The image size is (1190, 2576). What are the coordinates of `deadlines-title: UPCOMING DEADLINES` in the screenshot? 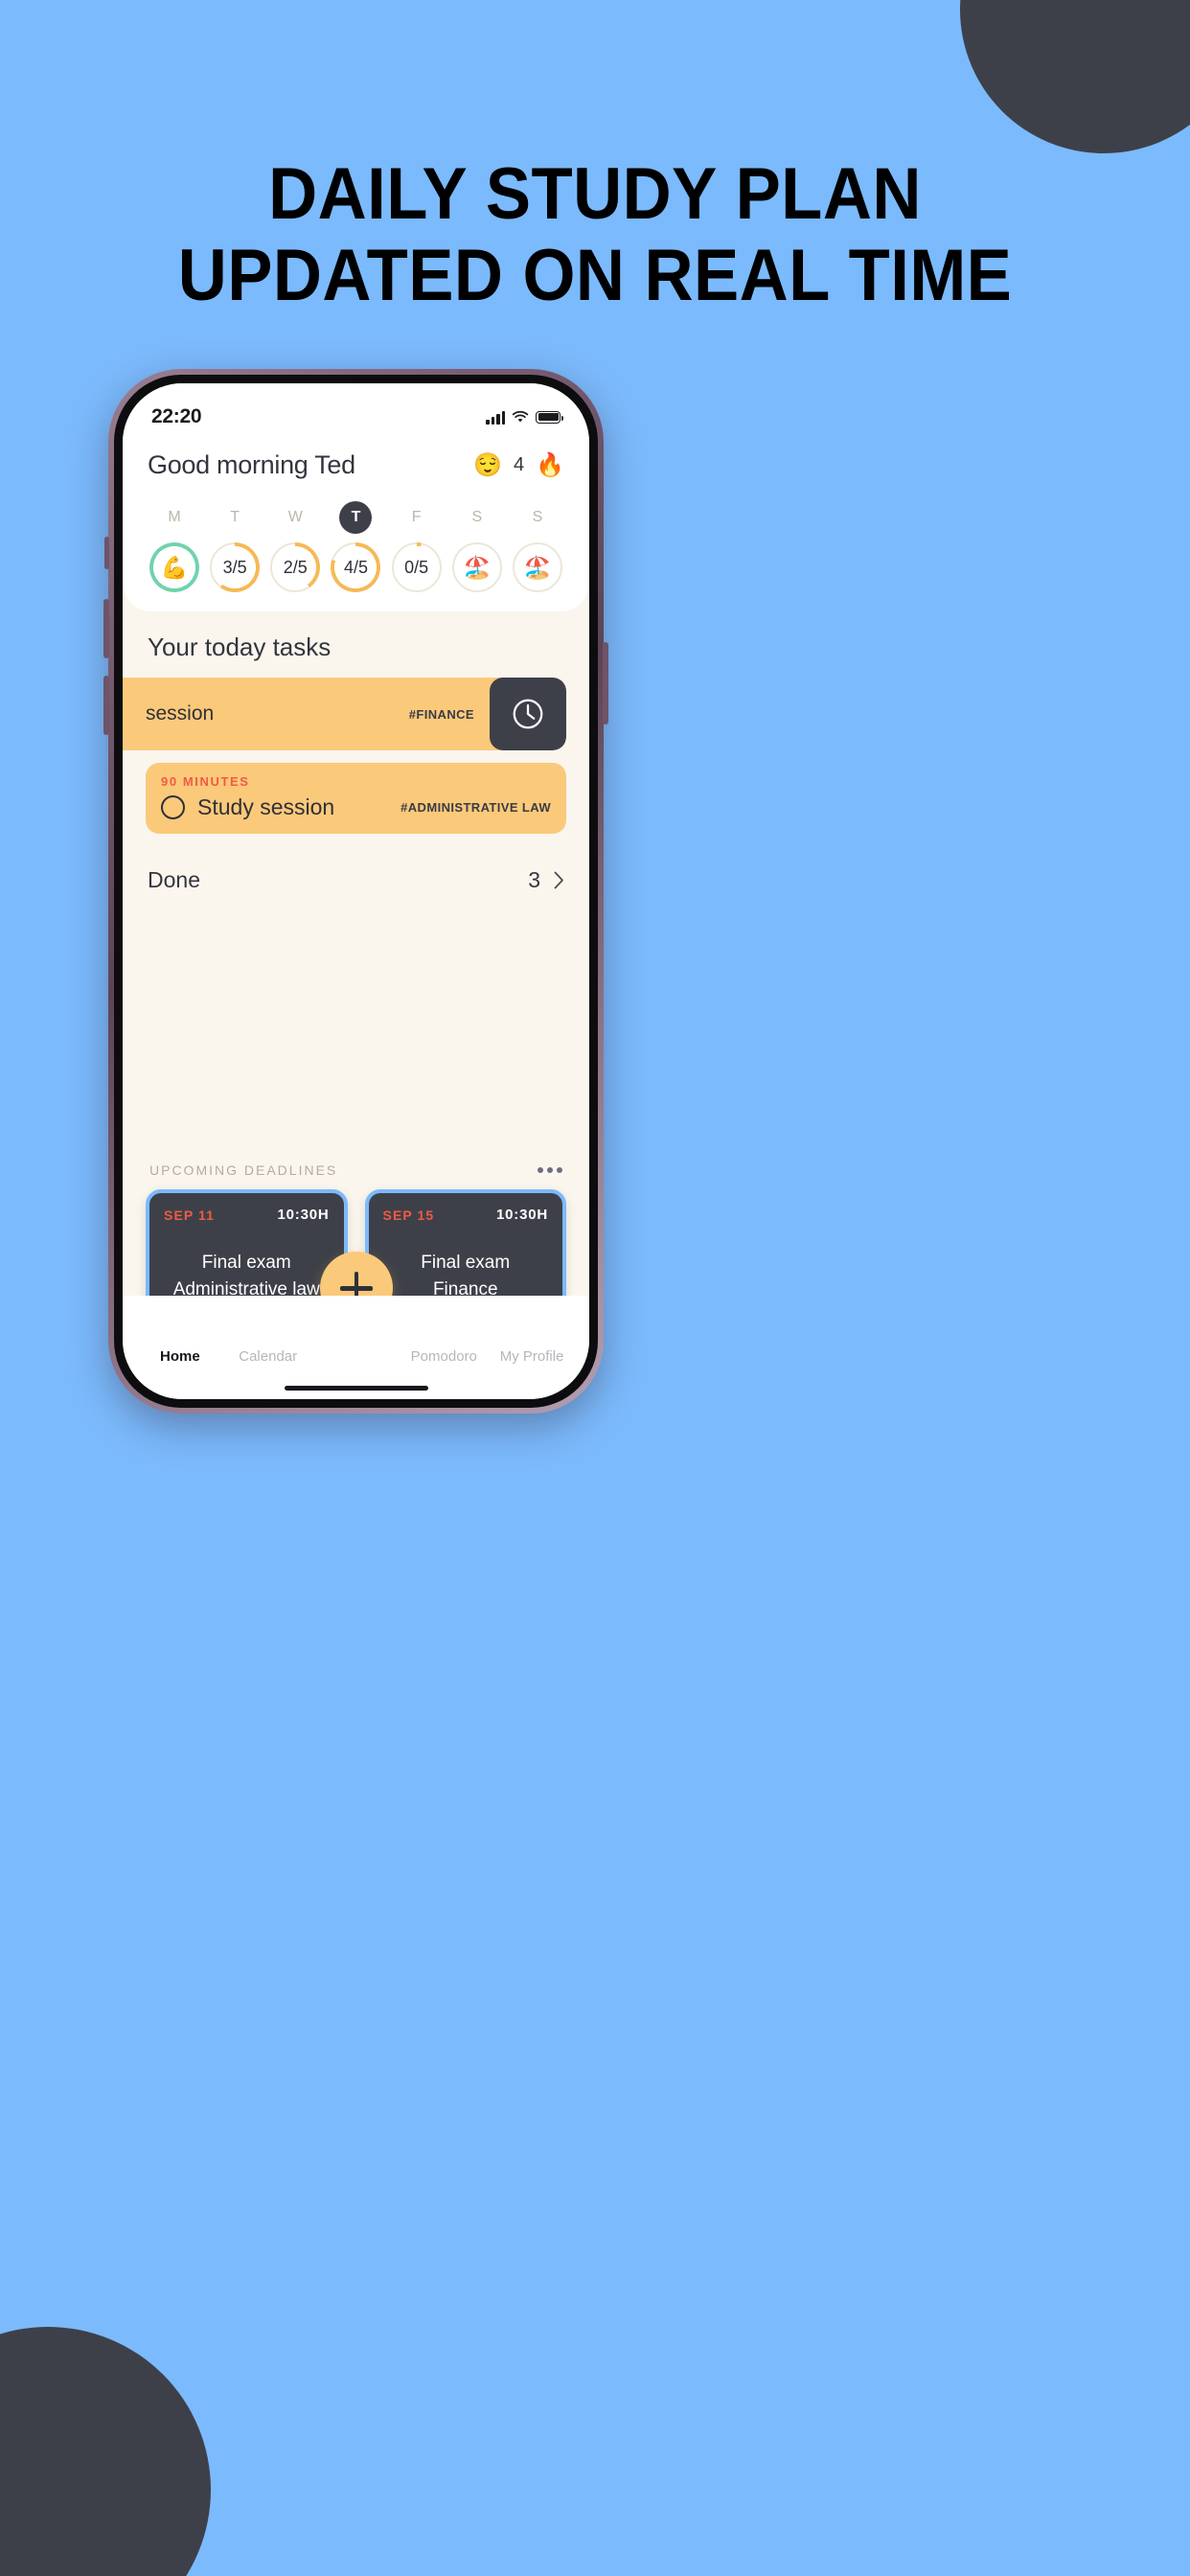 It's located at (244, 1170).